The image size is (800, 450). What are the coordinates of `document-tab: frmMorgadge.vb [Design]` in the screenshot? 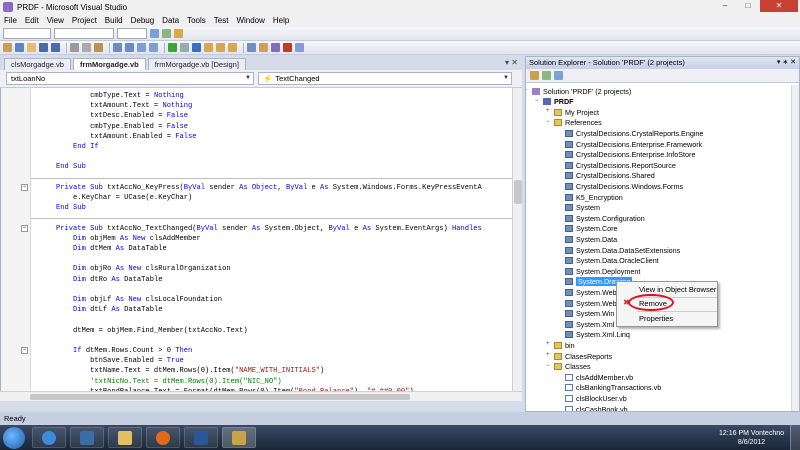 It's located at (196, 64).